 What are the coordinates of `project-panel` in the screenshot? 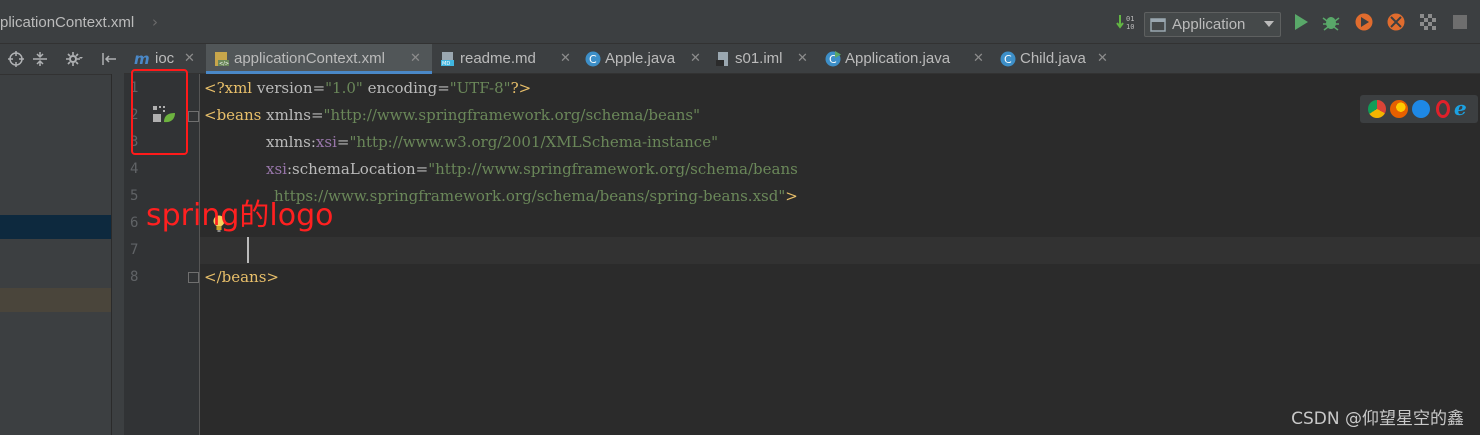 It's located at (62, 239).